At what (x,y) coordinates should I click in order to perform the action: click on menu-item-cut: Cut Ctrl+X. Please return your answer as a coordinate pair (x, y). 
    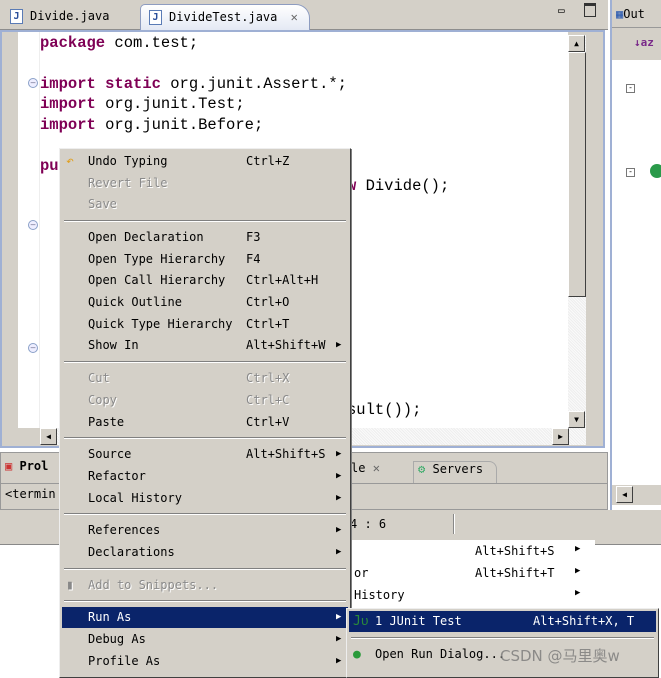
    Looking at the image, I should click on (205, 378).